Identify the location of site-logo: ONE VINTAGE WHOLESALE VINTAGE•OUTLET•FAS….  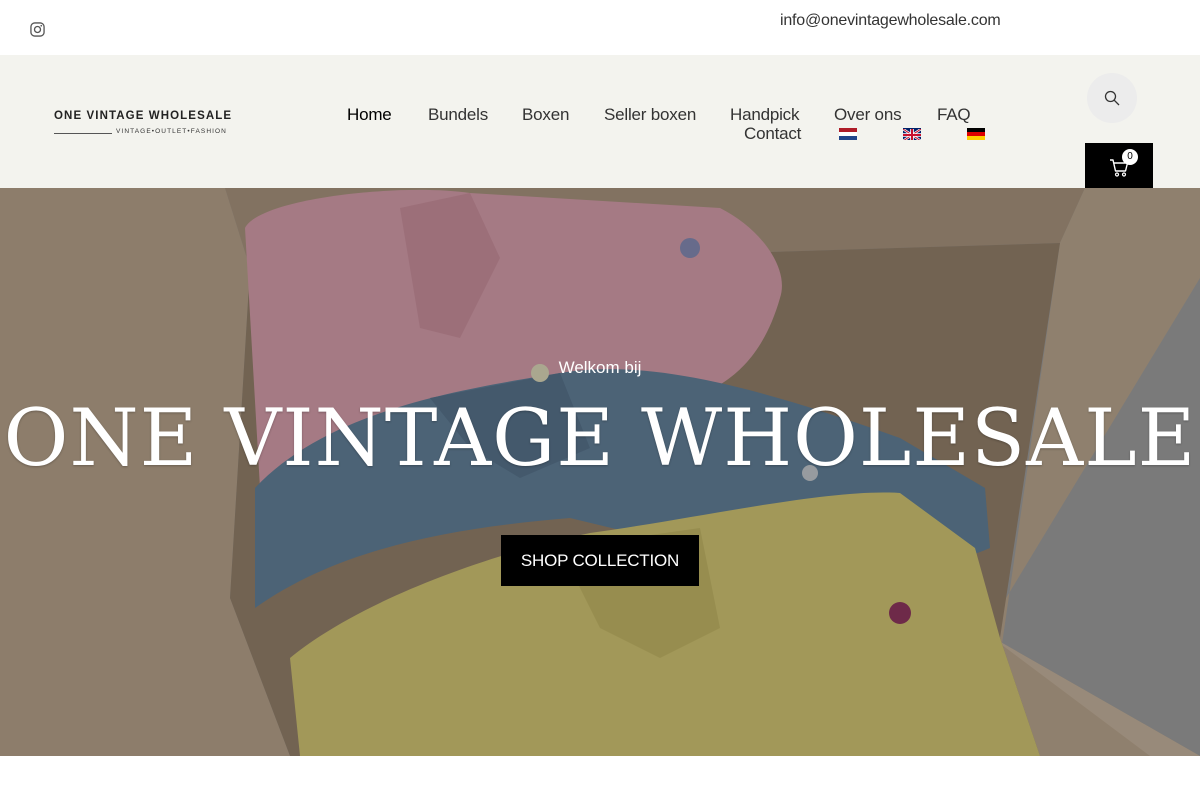
(144, 126).